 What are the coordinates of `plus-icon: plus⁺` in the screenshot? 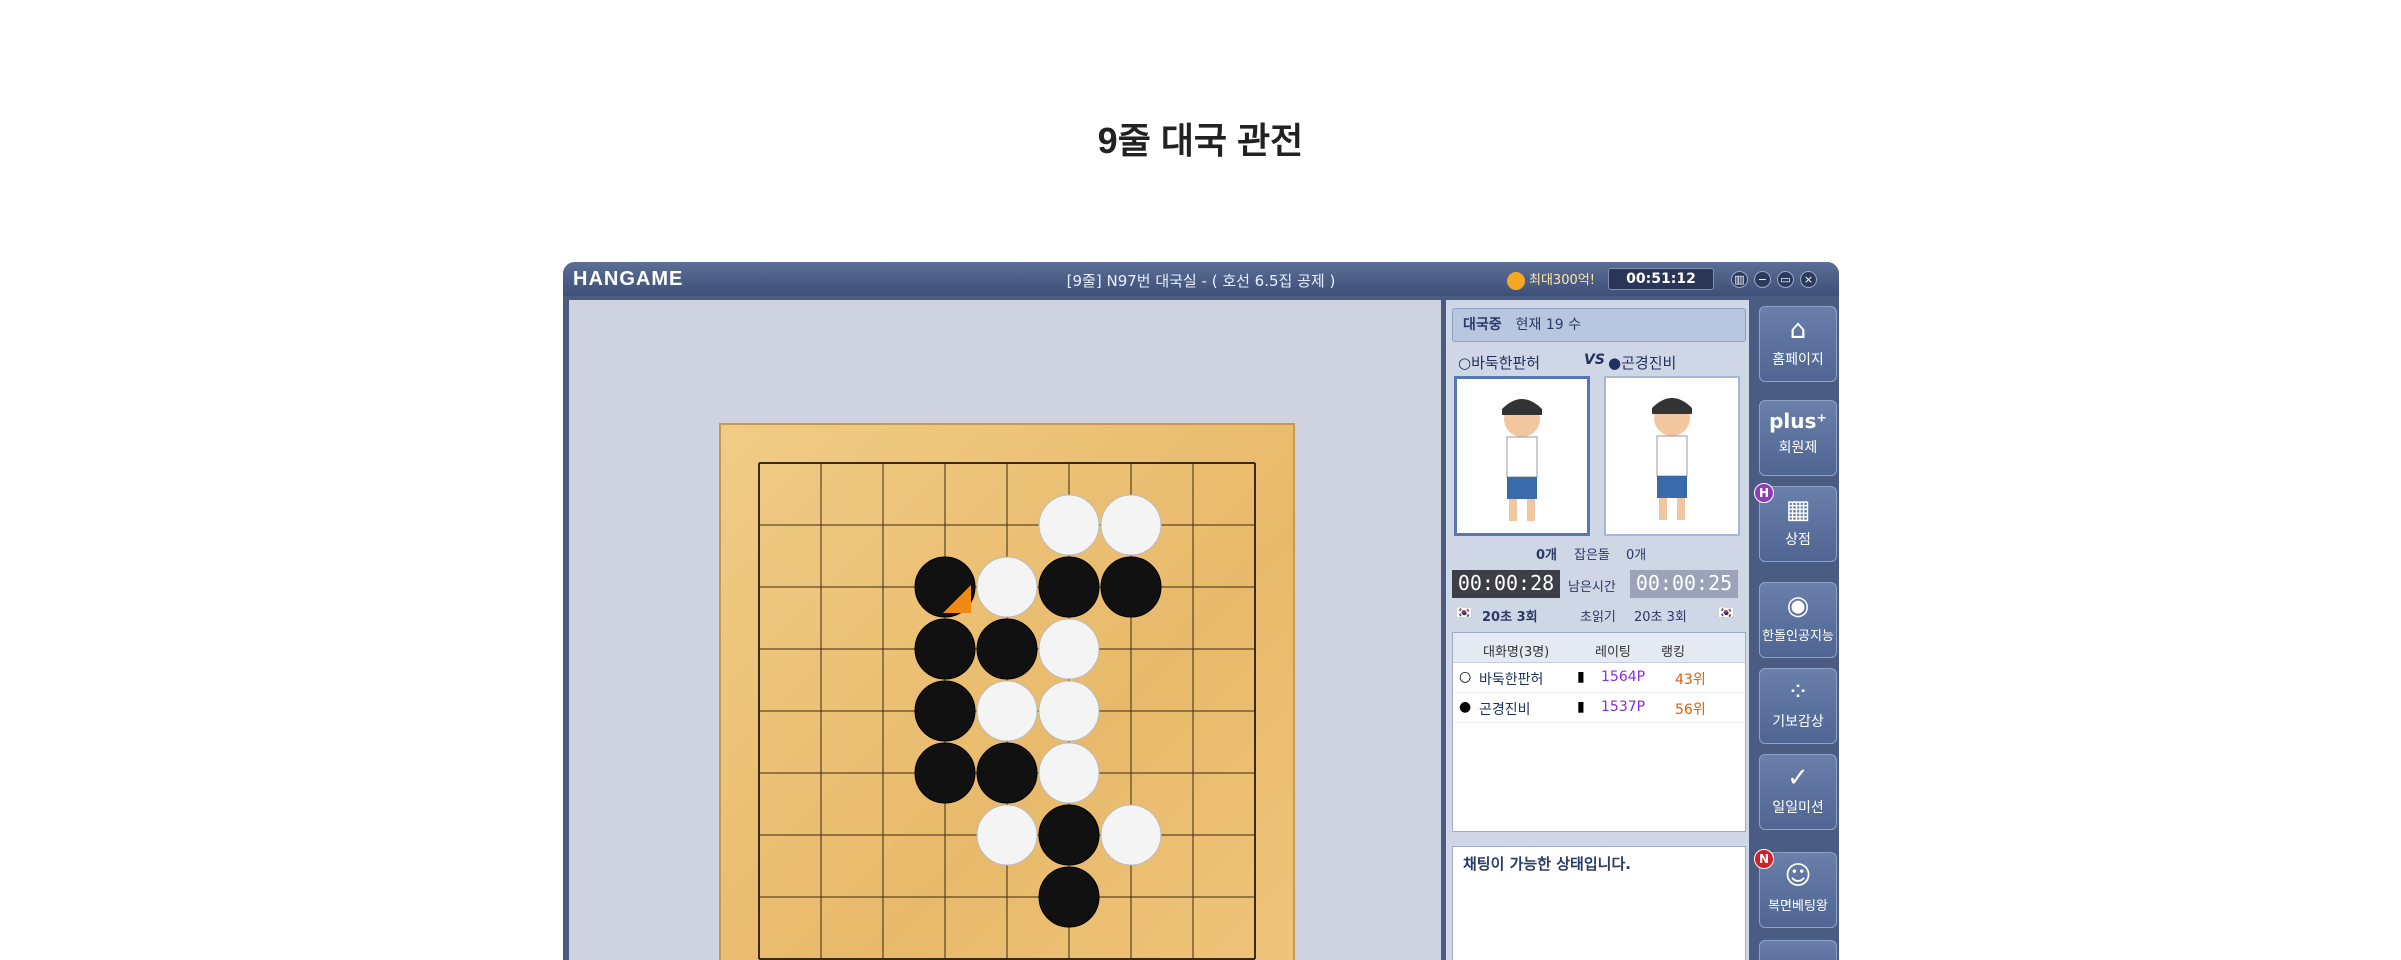 It's located at (1798, 421).